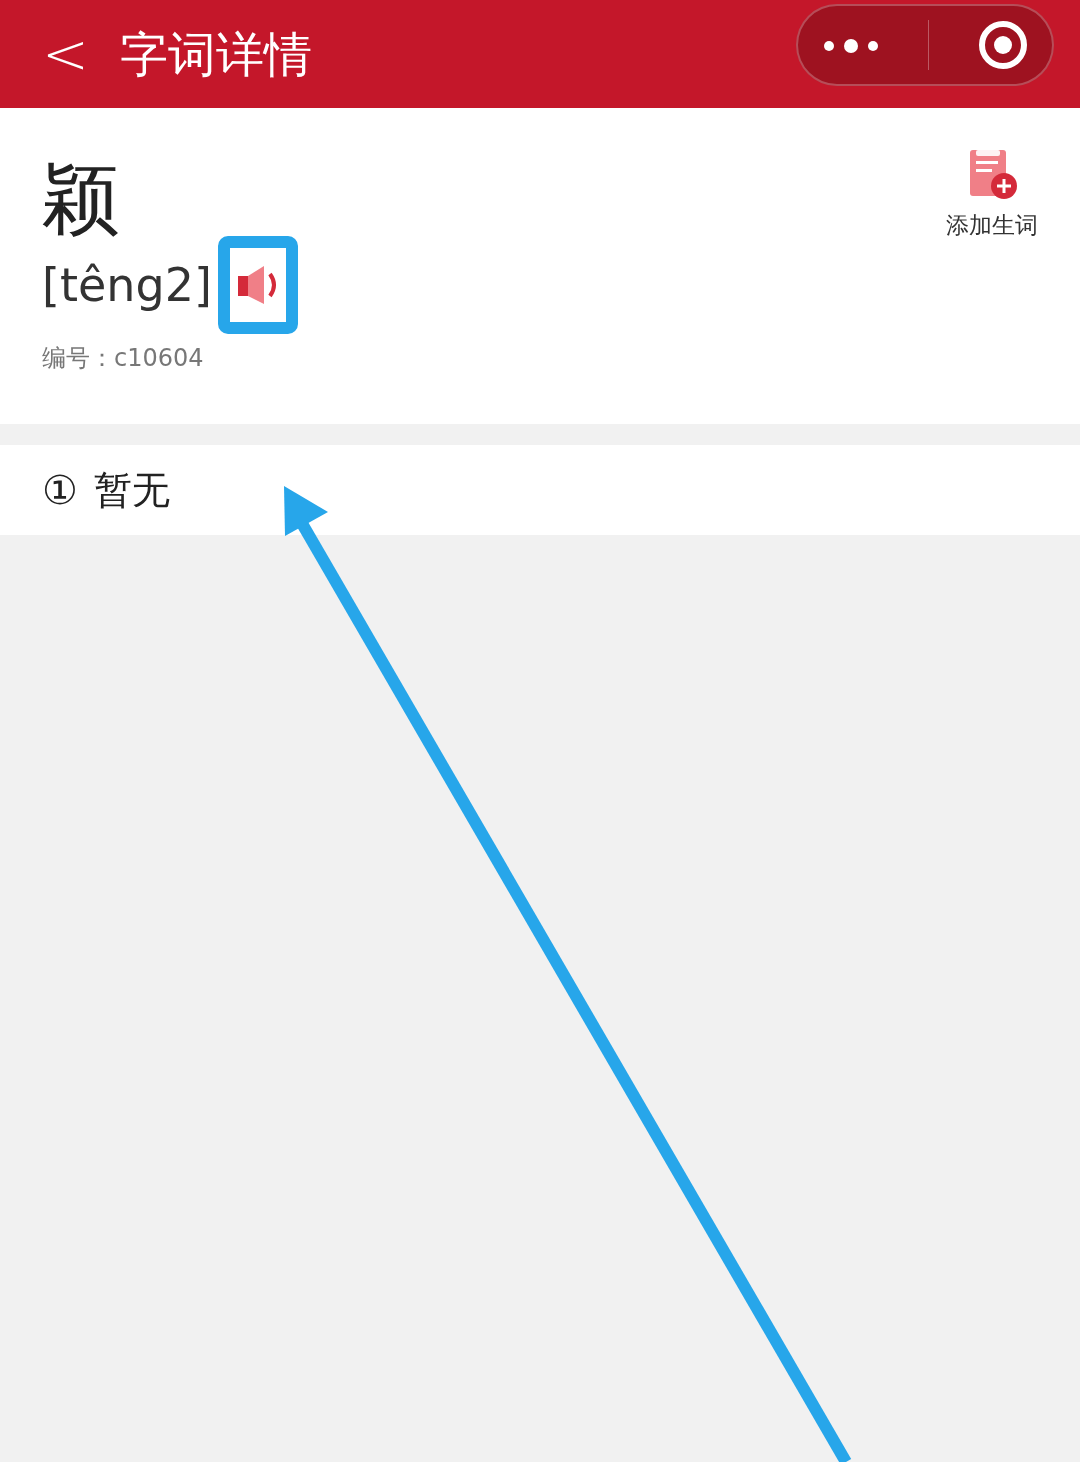 This screenshot has width=1080, height=1462. Describe the element at coordinates (123, 358) in the screenshot. I see `serial-number: 编号：c10604` at that location.